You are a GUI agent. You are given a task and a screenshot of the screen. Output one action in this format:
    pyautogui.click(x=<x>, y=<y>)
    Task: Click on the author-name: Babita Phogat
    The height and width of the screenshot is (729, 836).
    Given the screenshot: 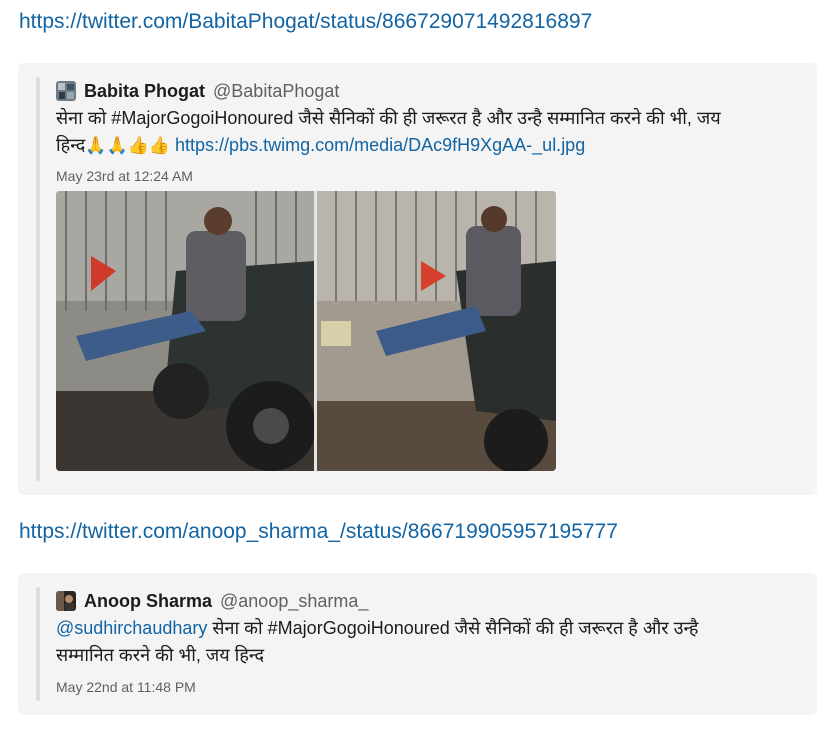 What is the action you would take?
    pyautogui.click(x=144, y=91)
    